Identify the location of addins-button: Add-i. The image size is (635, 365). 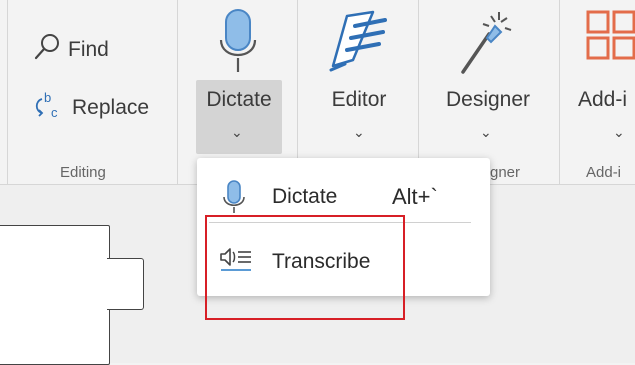
(606, 100).